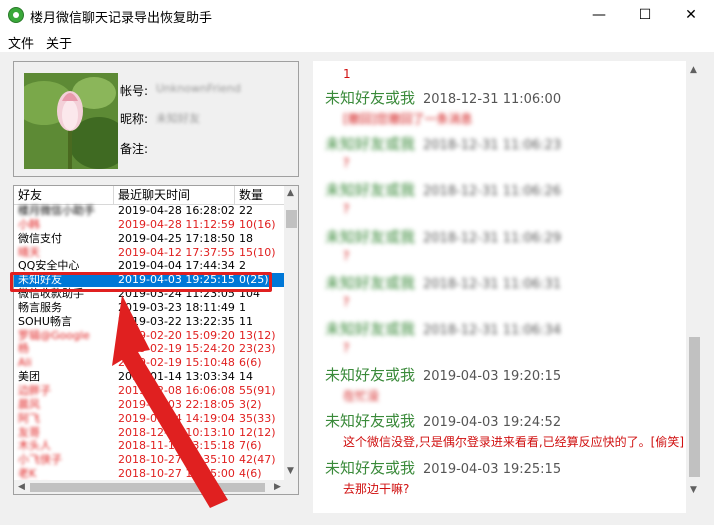 The width and height of the screenshot is (714, 525). I want to click on maximize-button: ☐, so click(645, 15).